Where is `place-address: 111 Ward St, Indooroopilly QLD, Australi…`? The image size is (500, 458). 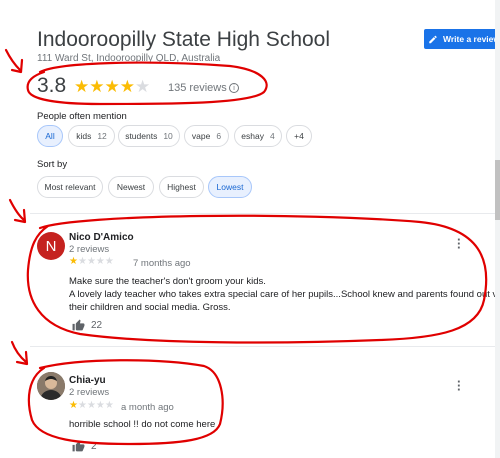 place-address: 111 Ward St, Indooroopilly QLD, Australi… is located at coordinates (129, 58).